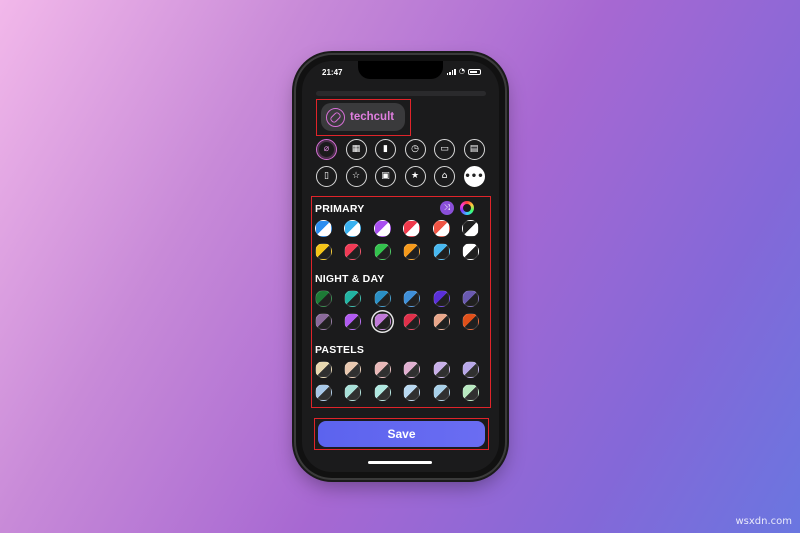 Image resolution: width=800 pixels, height=533 pixels. I want to click on status-bar: 21:47 ◔, so click(400, 73).